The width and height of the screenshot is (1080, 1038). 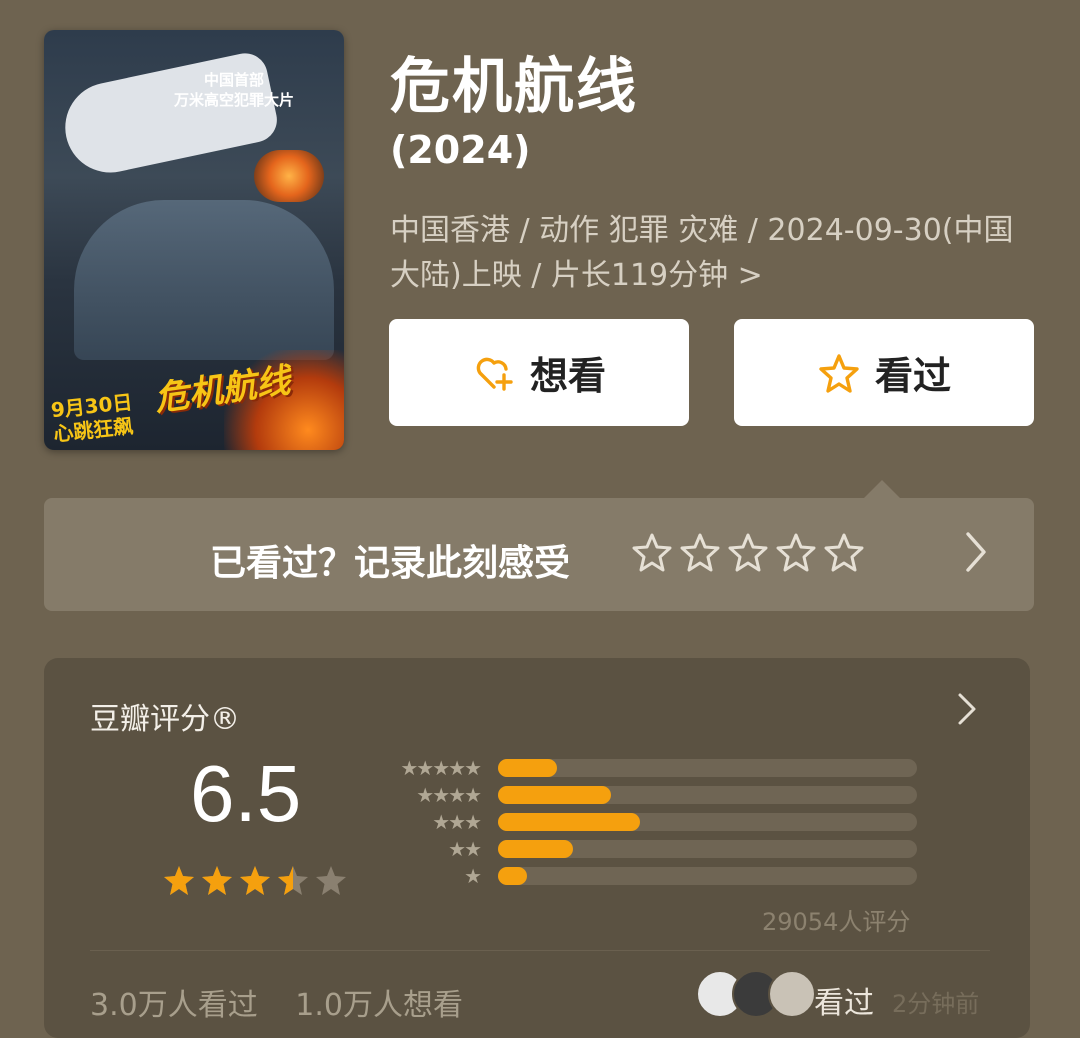 What do you see at coordinates (289, 176) in the screenshot?
I see `poster-burning-engine` at bounding box center [289, 176].